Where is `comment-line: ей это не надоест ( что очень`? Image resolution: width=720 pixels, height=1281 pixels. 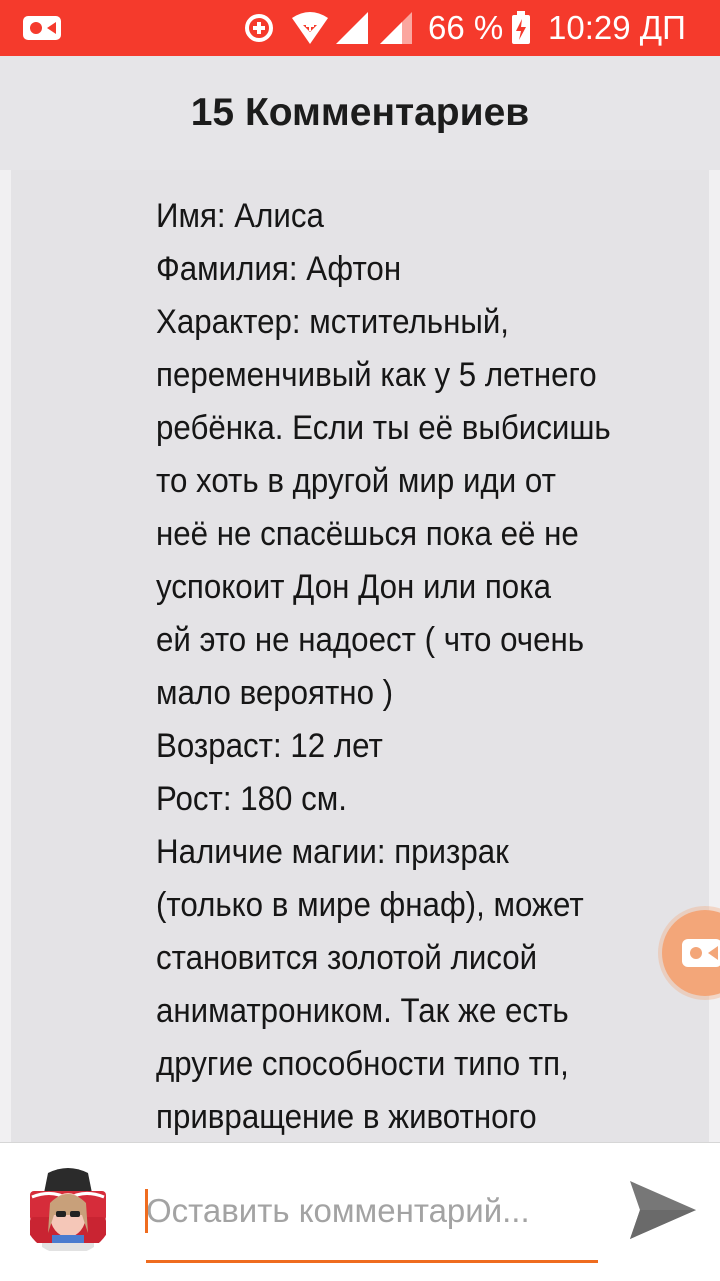 comment-line: ей это не надоест ( что очень is located at coordinates (370, 640).